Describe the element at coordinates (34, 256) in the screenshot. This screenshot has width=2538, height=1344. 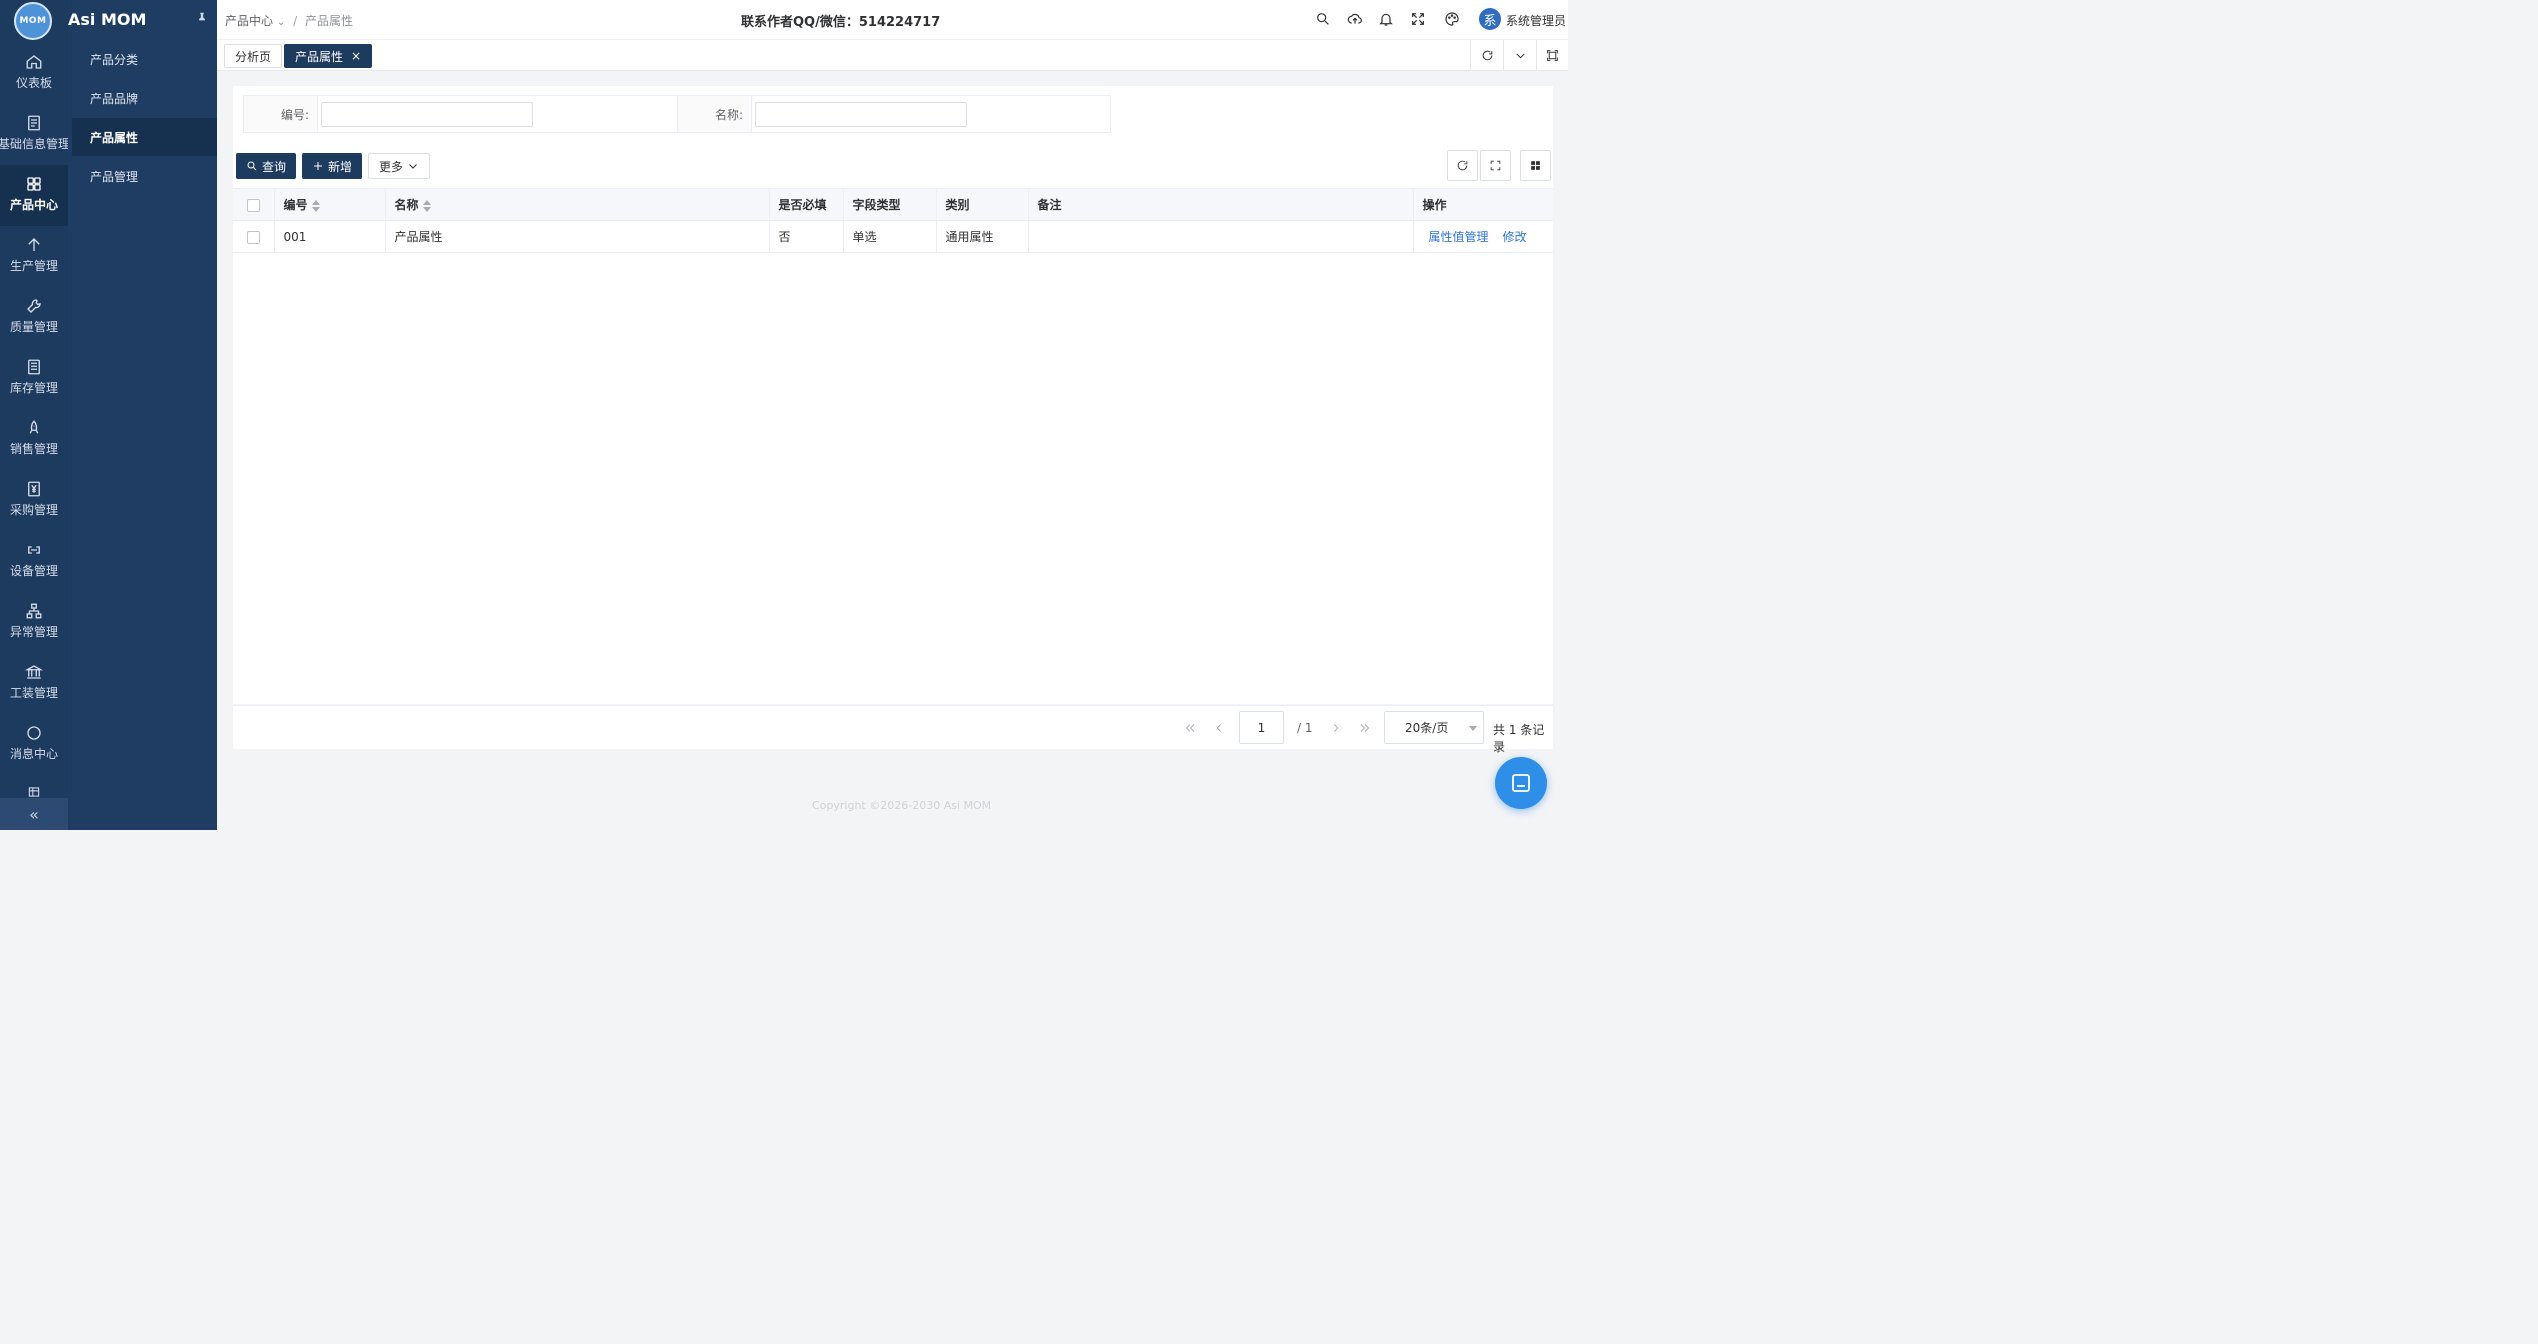
I see `rail-item-production: 生产管理` at that location.